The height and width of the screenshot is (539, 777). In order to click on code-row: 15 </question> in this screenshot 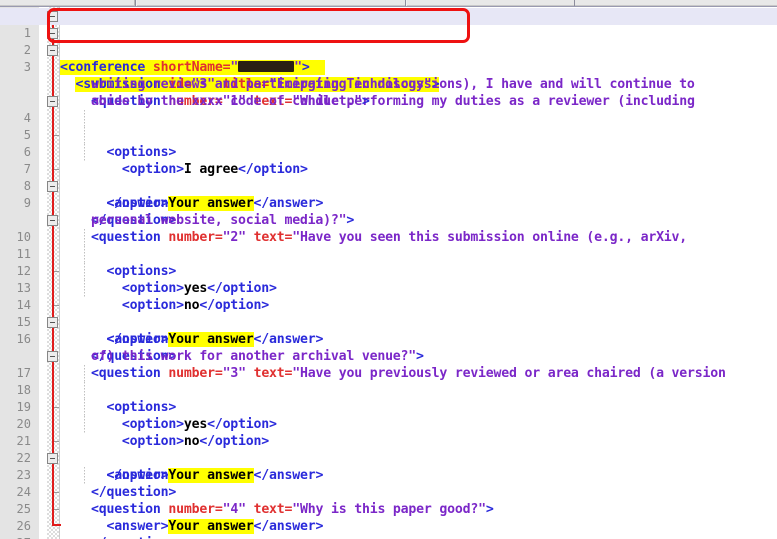, I will do `click(388, 330)`.